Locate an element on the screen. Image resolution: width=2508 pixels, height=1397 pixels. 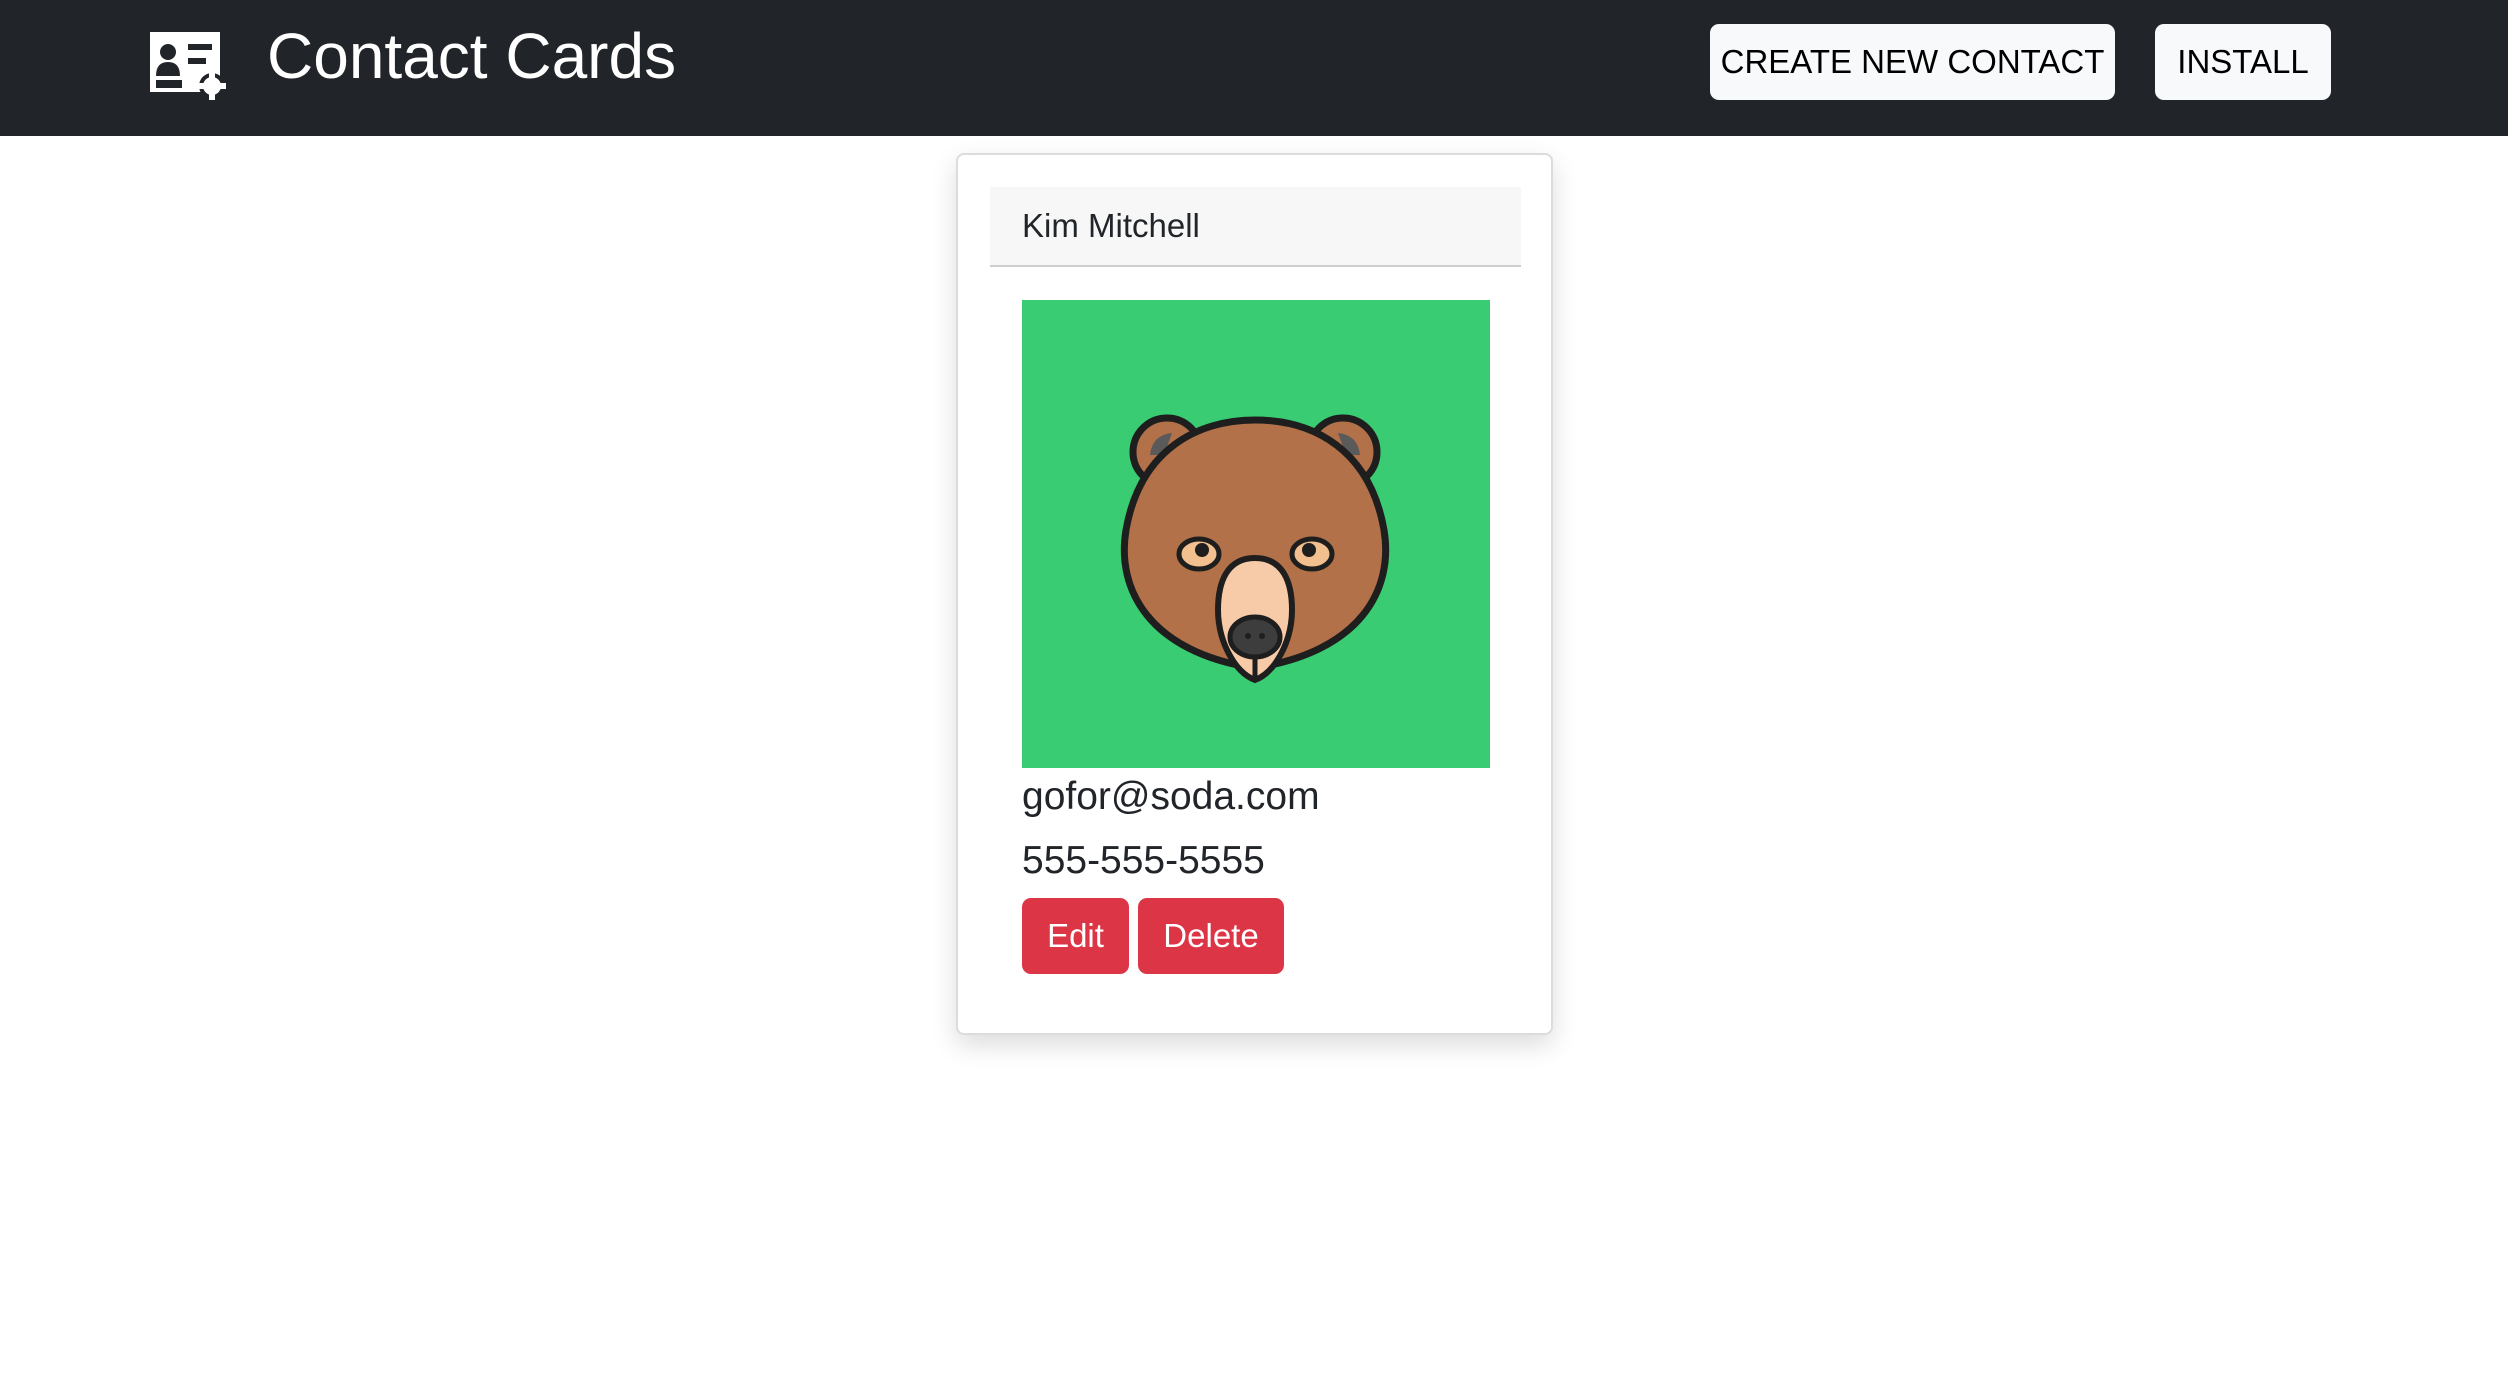
edit-button: Edit is located at coordinates (1075, 936).